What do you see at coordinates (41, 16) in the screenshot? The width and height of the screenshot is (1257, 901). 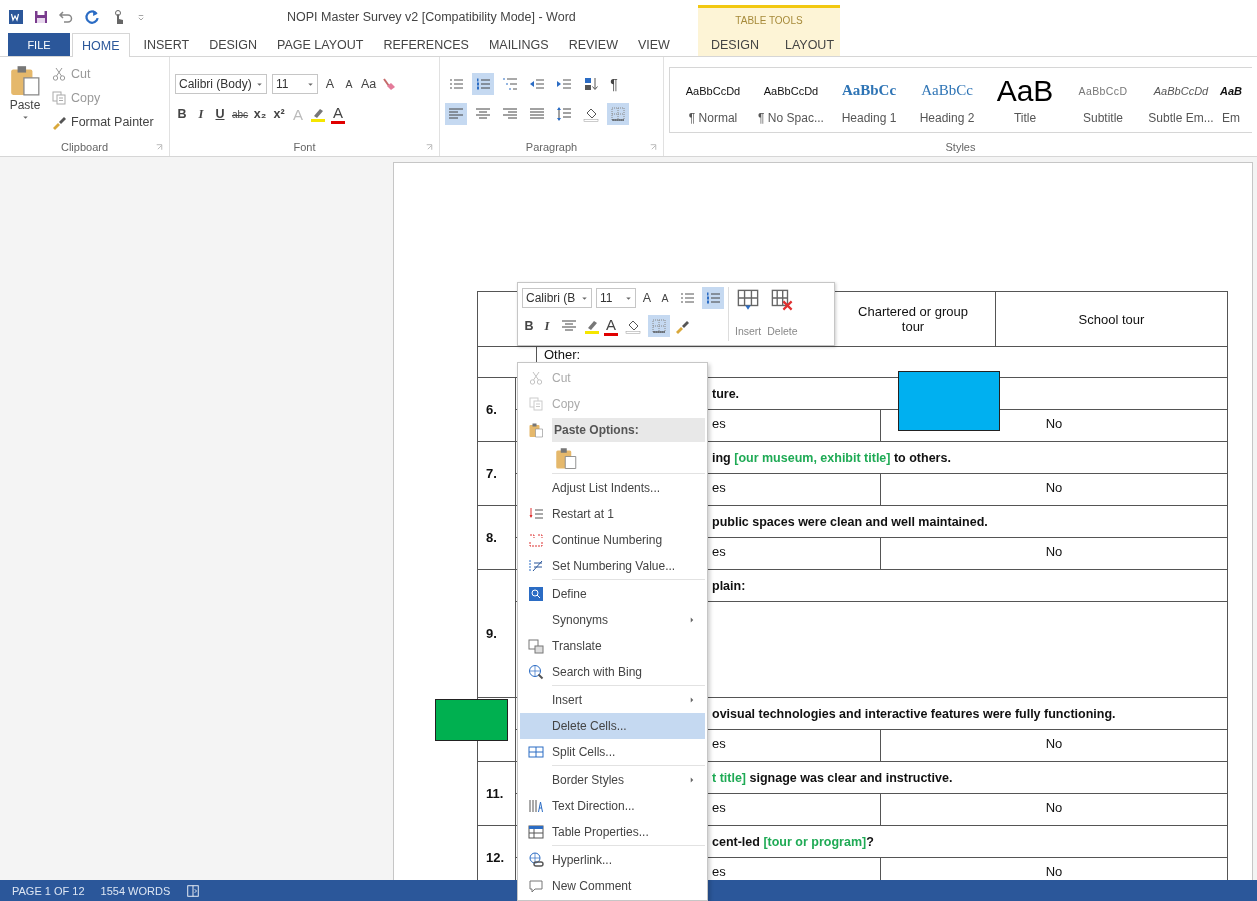 I see `save-icon` at bounding box center [41, 16].